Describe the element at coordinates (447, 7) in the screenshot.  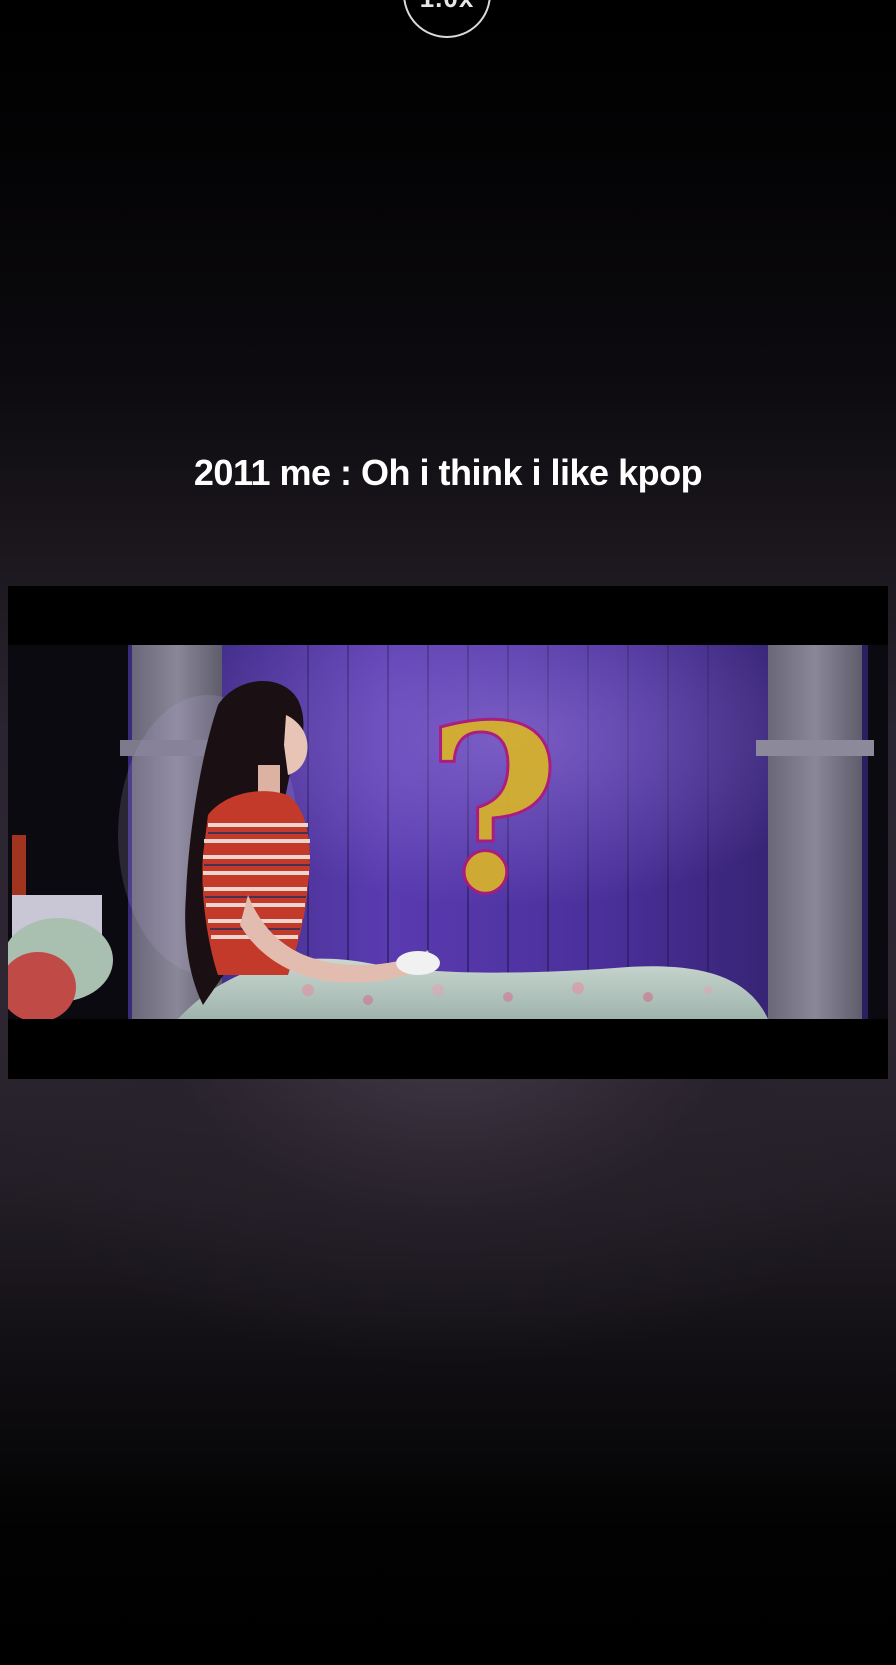
I see `playback-speed-label: 1.0x` at that location.